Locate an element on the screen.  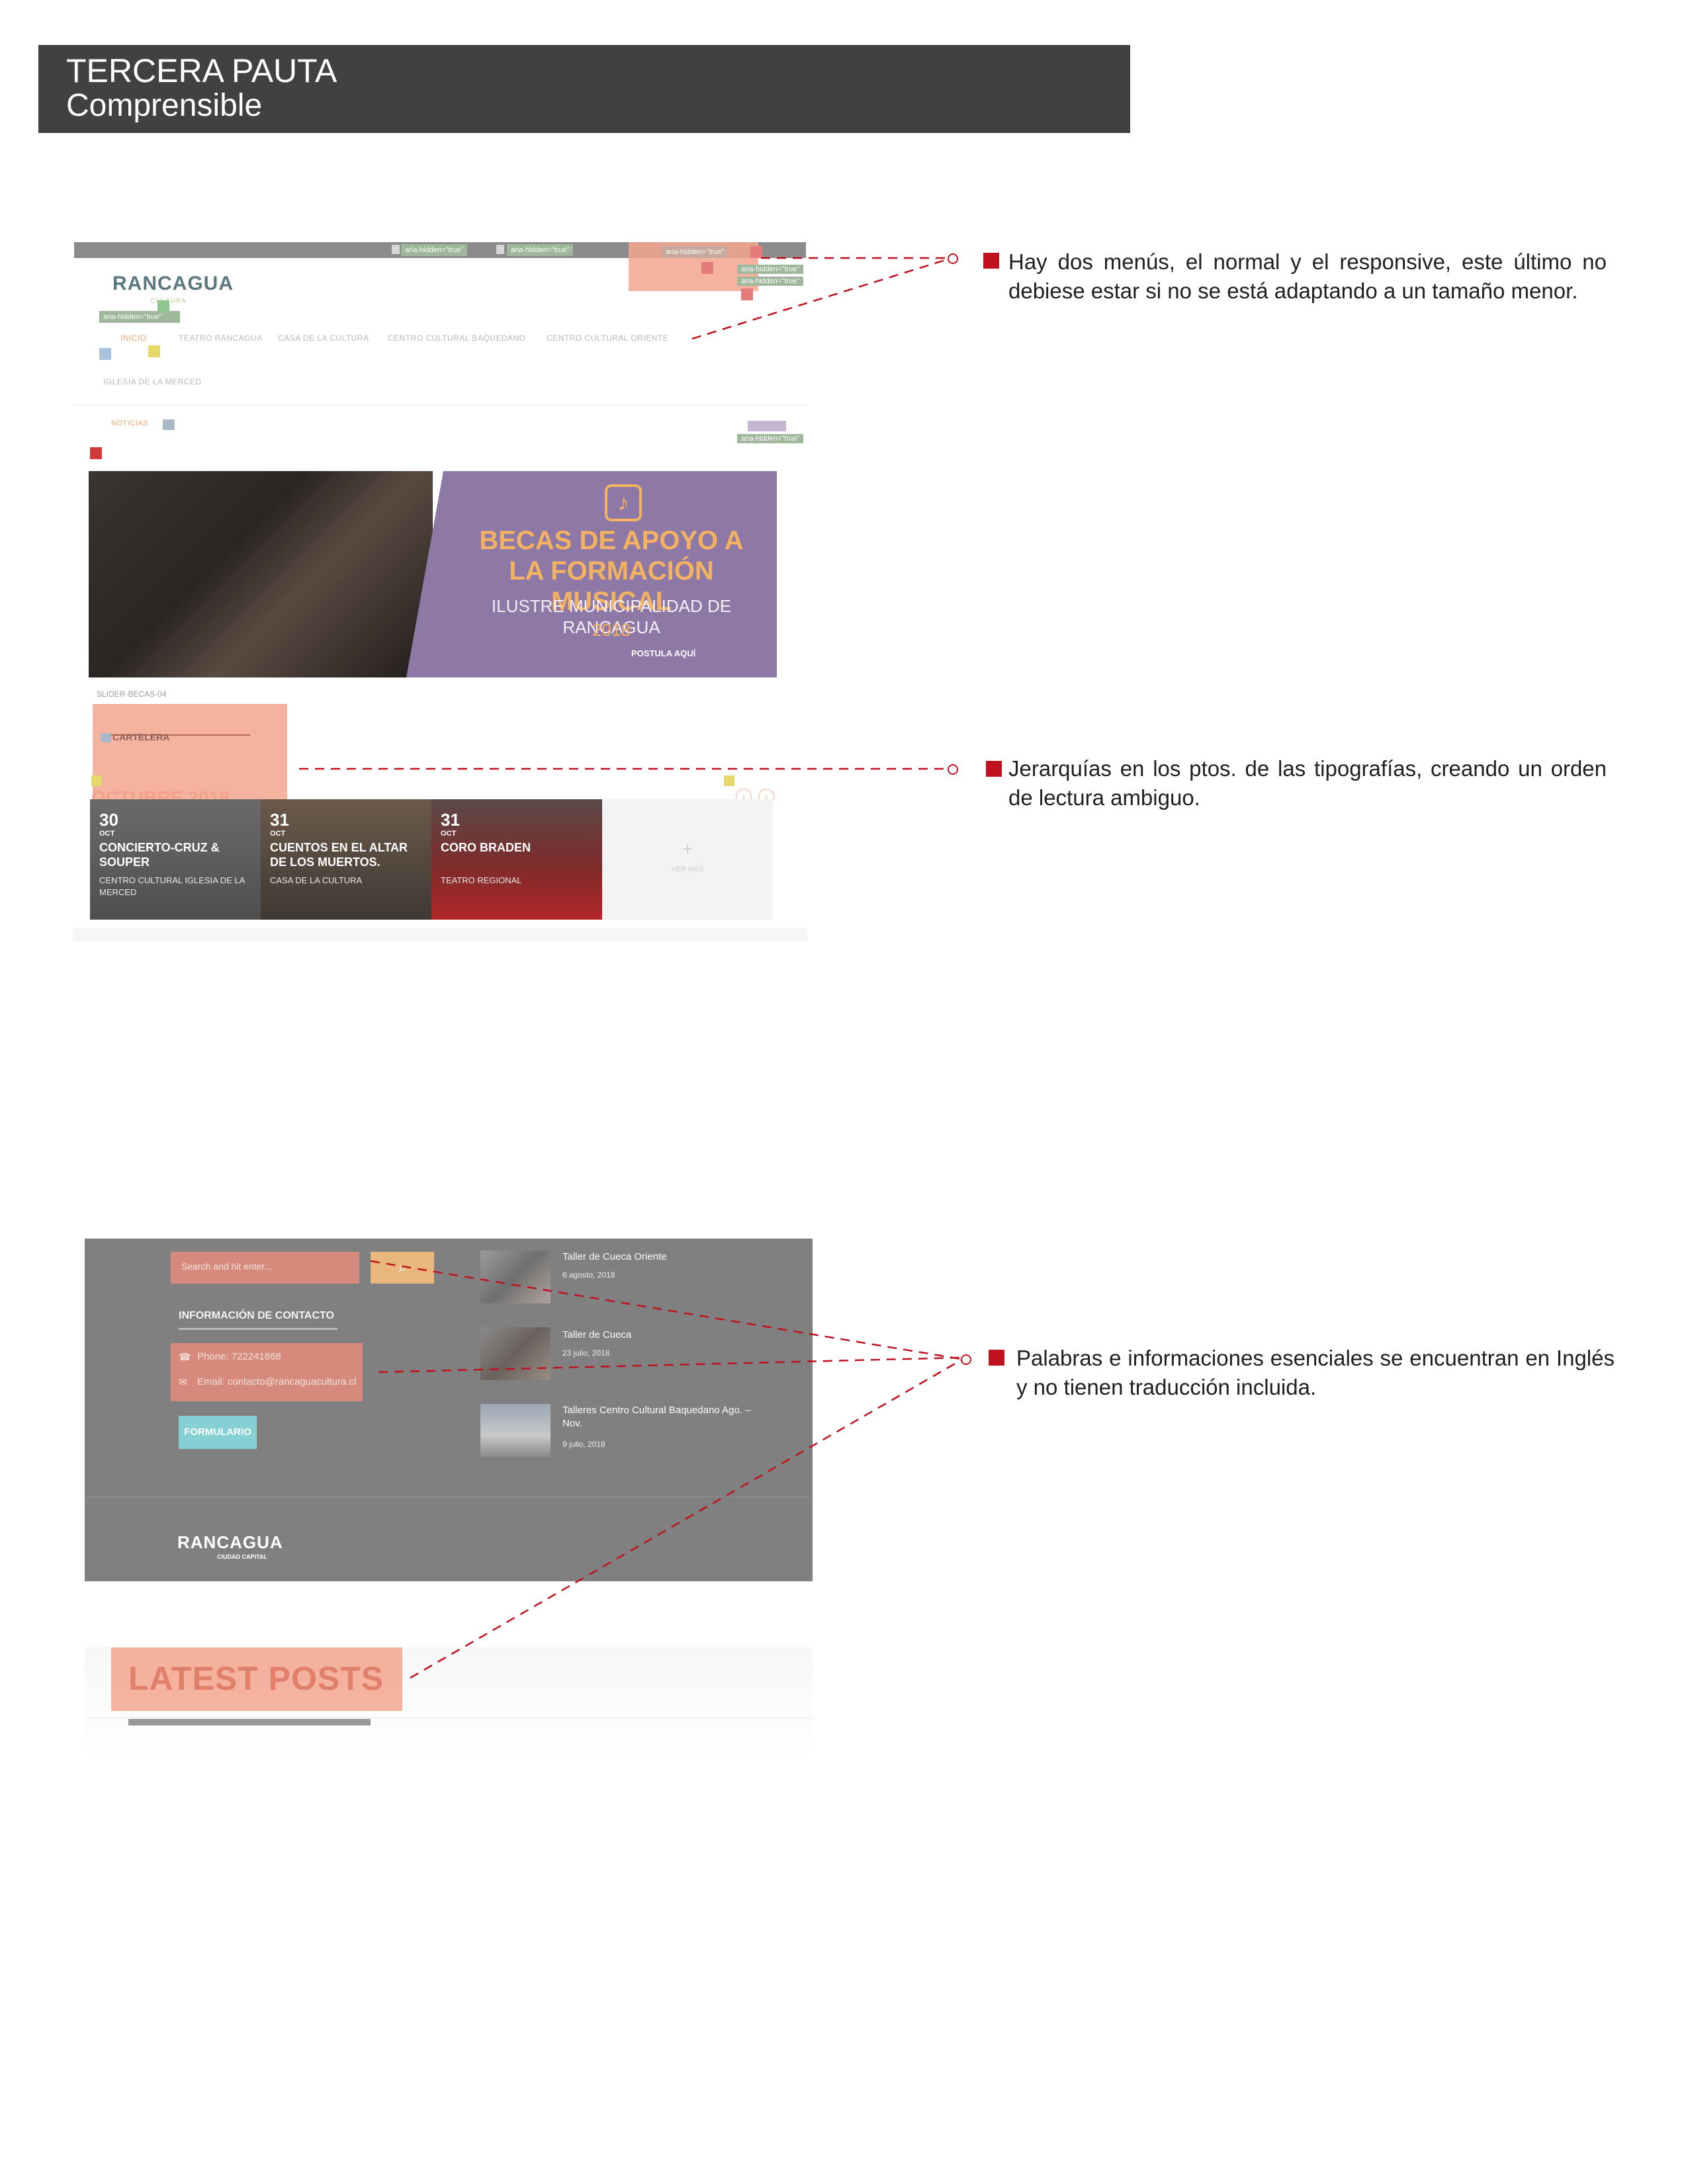
section-title: TERCERA PAUTA is located at coordinates (201, 70).